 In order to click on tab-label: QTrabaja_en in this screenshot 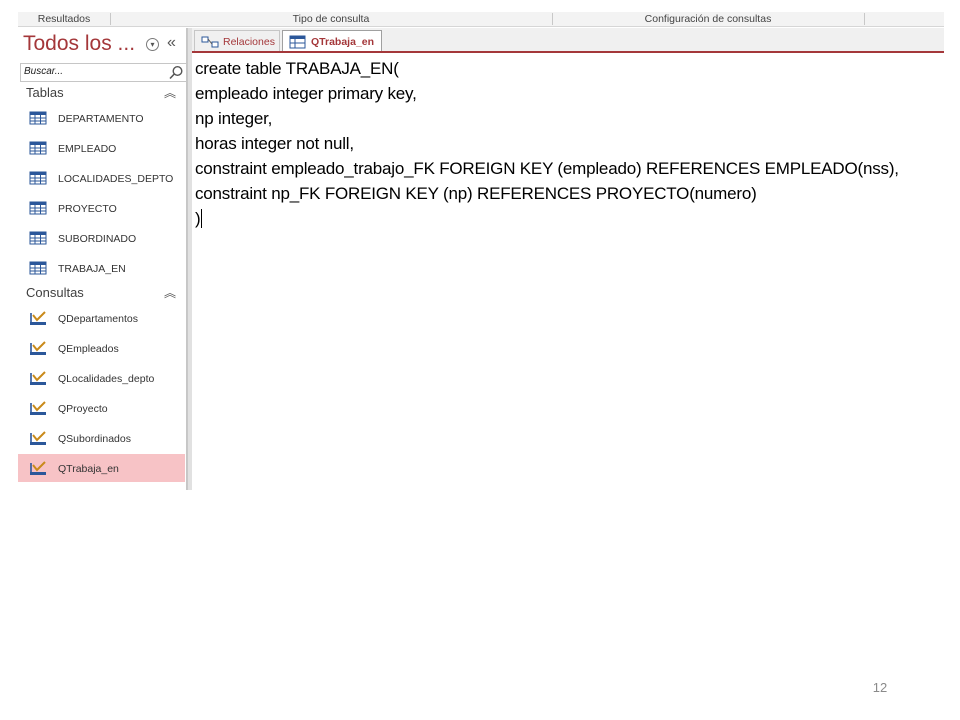, I will do `click(343, 42)`.